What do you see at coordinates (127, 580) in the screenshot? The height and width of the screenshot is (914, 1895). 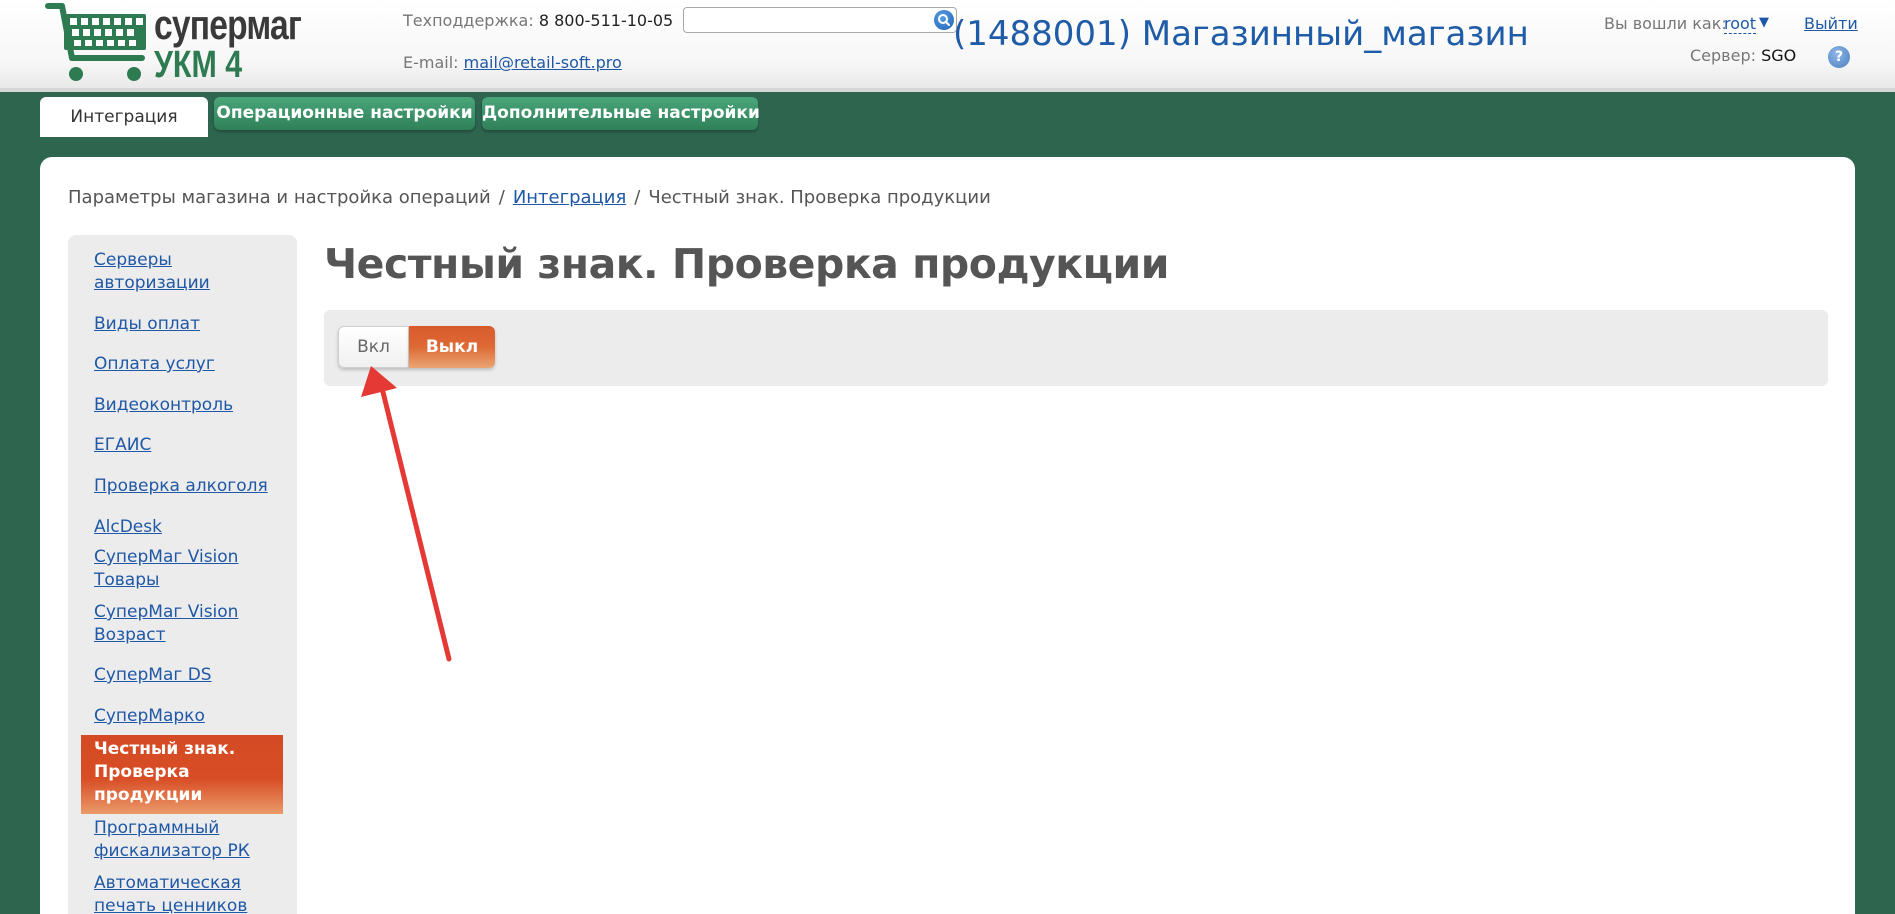 I see `sidebar-item-label: Товары` at bounding box center [127, 580].